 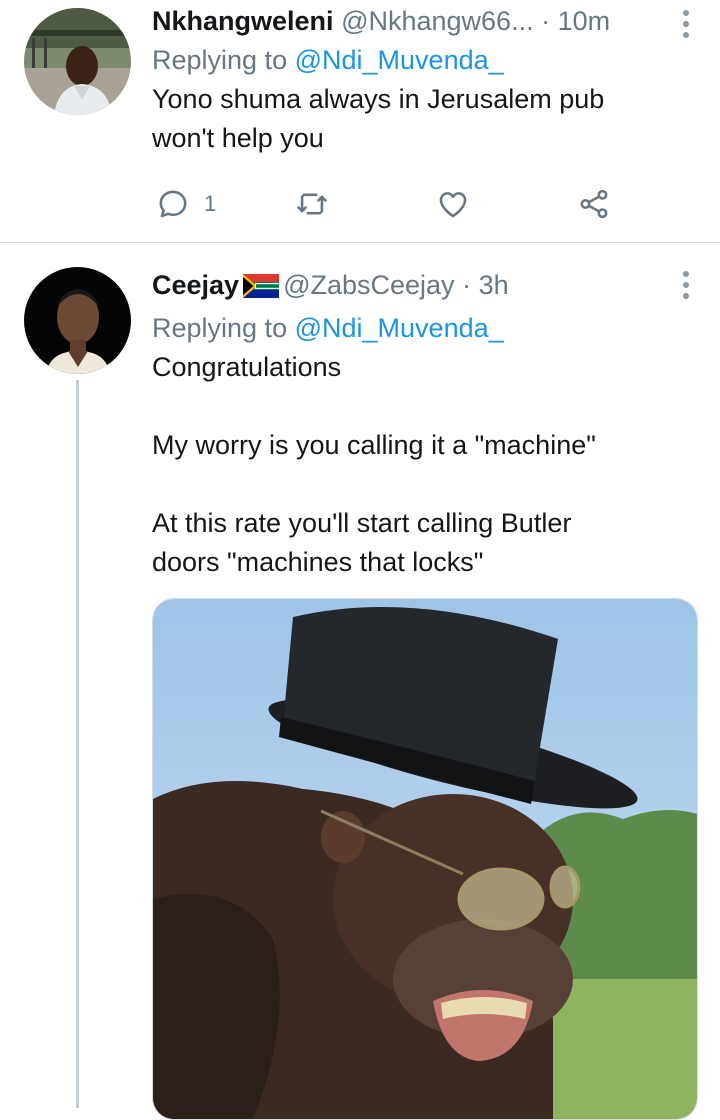 I want to click on timestamp: 10m, so click(x=584, y=21).